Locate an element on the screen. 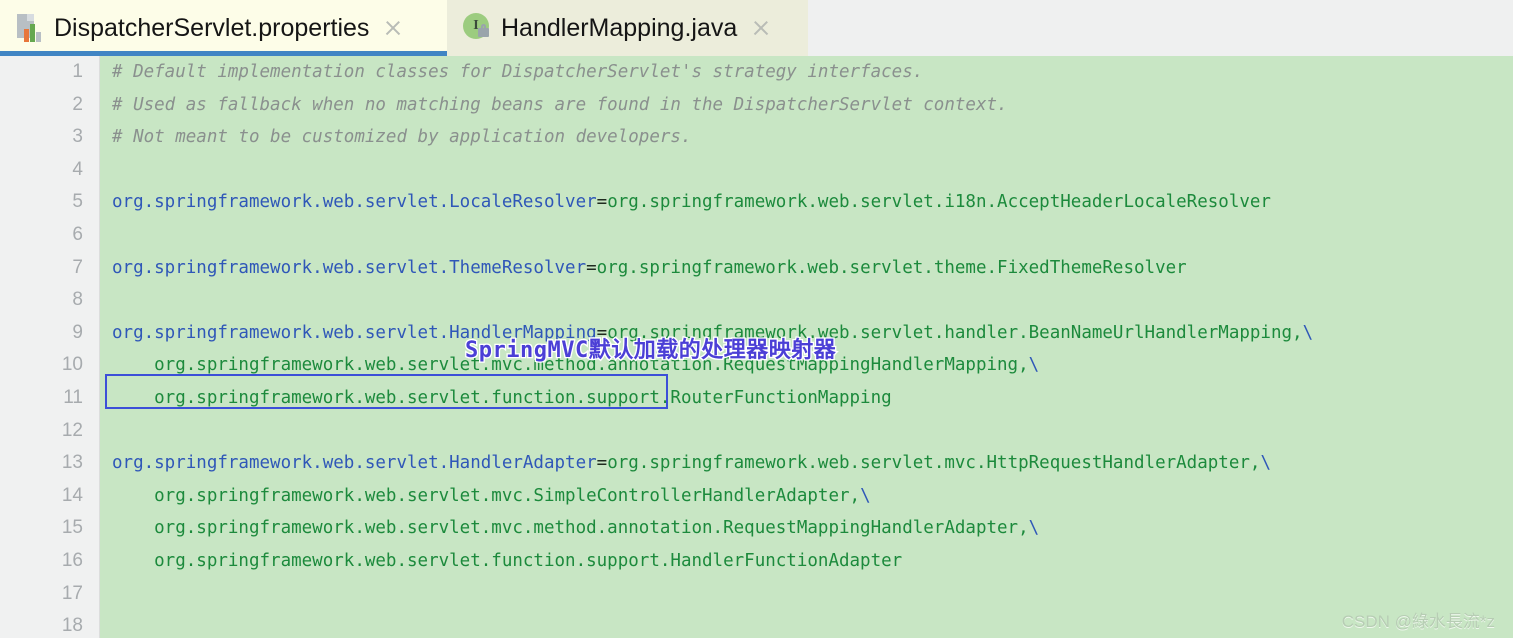  line-number: 1 is located at coordinates (77, 71).